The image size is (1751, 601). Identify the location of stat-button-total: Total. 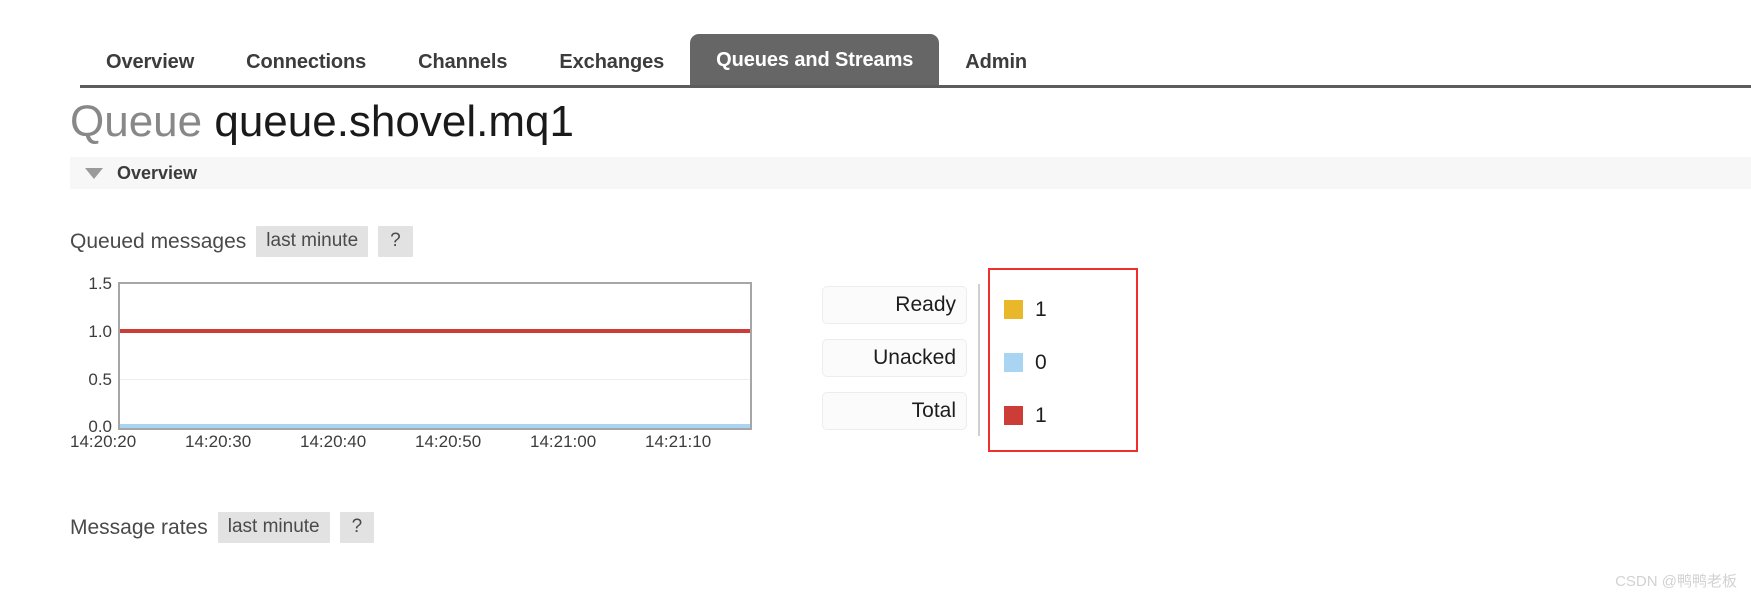
(894, 411).